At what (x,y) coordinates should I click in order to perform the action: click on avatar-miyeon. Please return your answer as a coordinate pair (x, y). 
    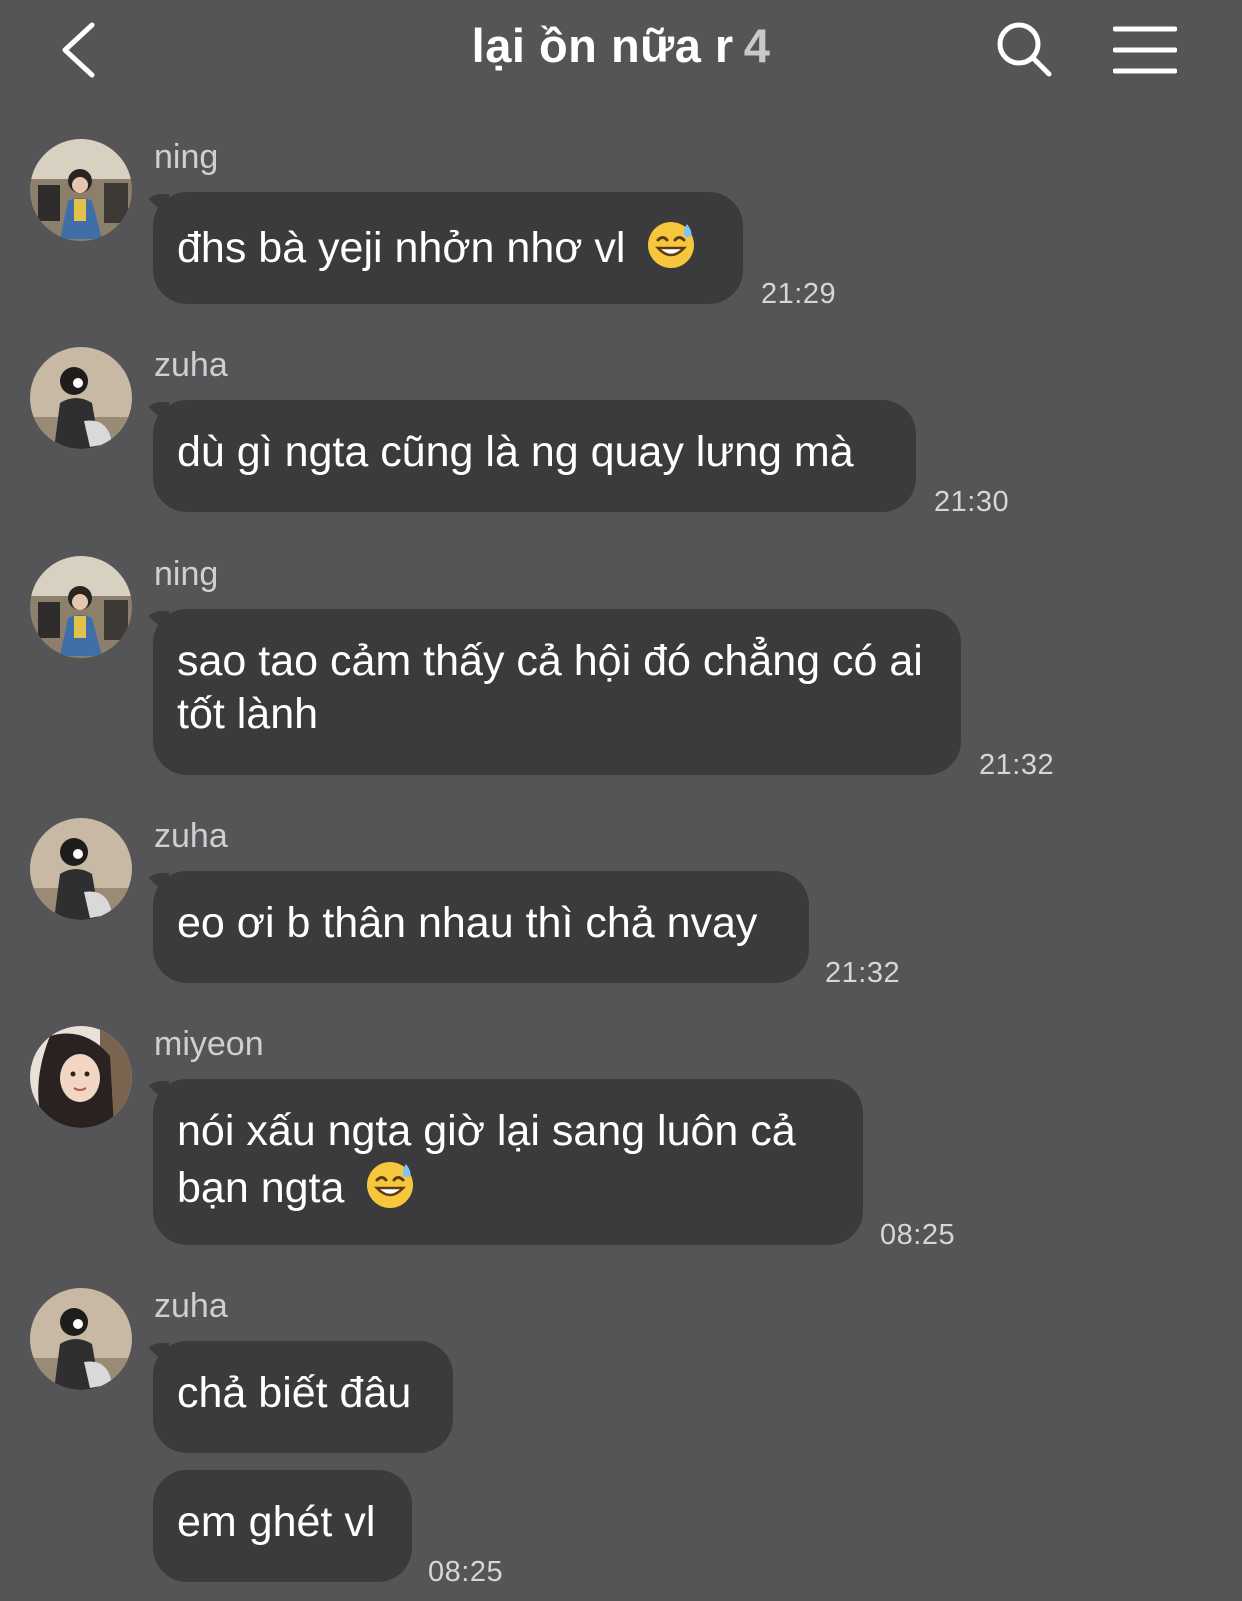
    Looking at the image, I should click on (81, 1077).